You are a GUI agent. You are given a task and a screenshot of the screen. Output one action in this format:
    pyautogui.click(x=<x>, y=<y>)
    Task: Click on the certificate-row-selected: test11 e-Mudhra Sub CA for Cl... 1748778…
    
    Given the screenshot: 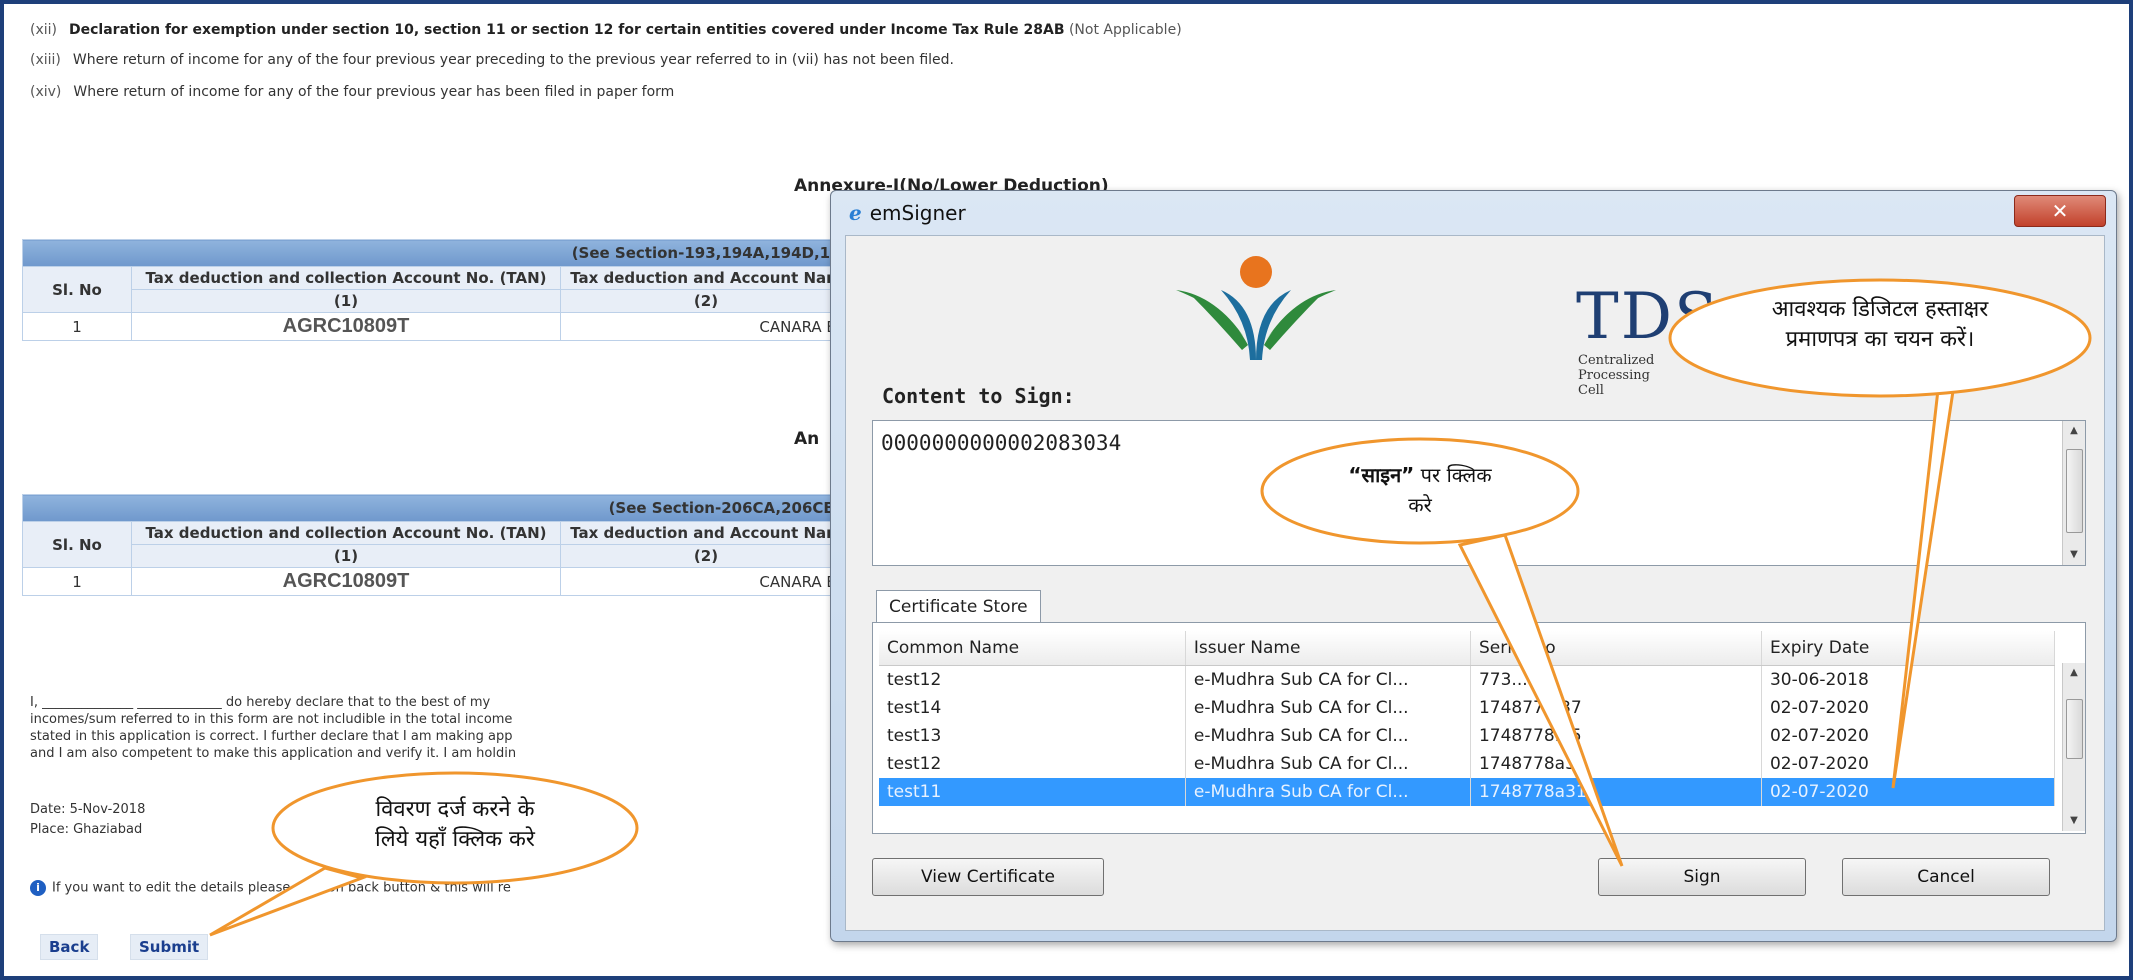 What is the action you would take?
    pyautogui.click(x=1467, y=792)
    